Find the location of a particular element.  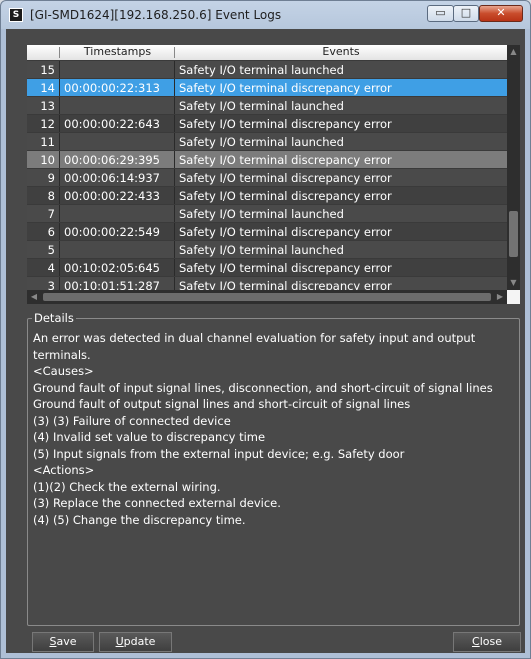

update-label: pdate is located at coordinates (139, 641).